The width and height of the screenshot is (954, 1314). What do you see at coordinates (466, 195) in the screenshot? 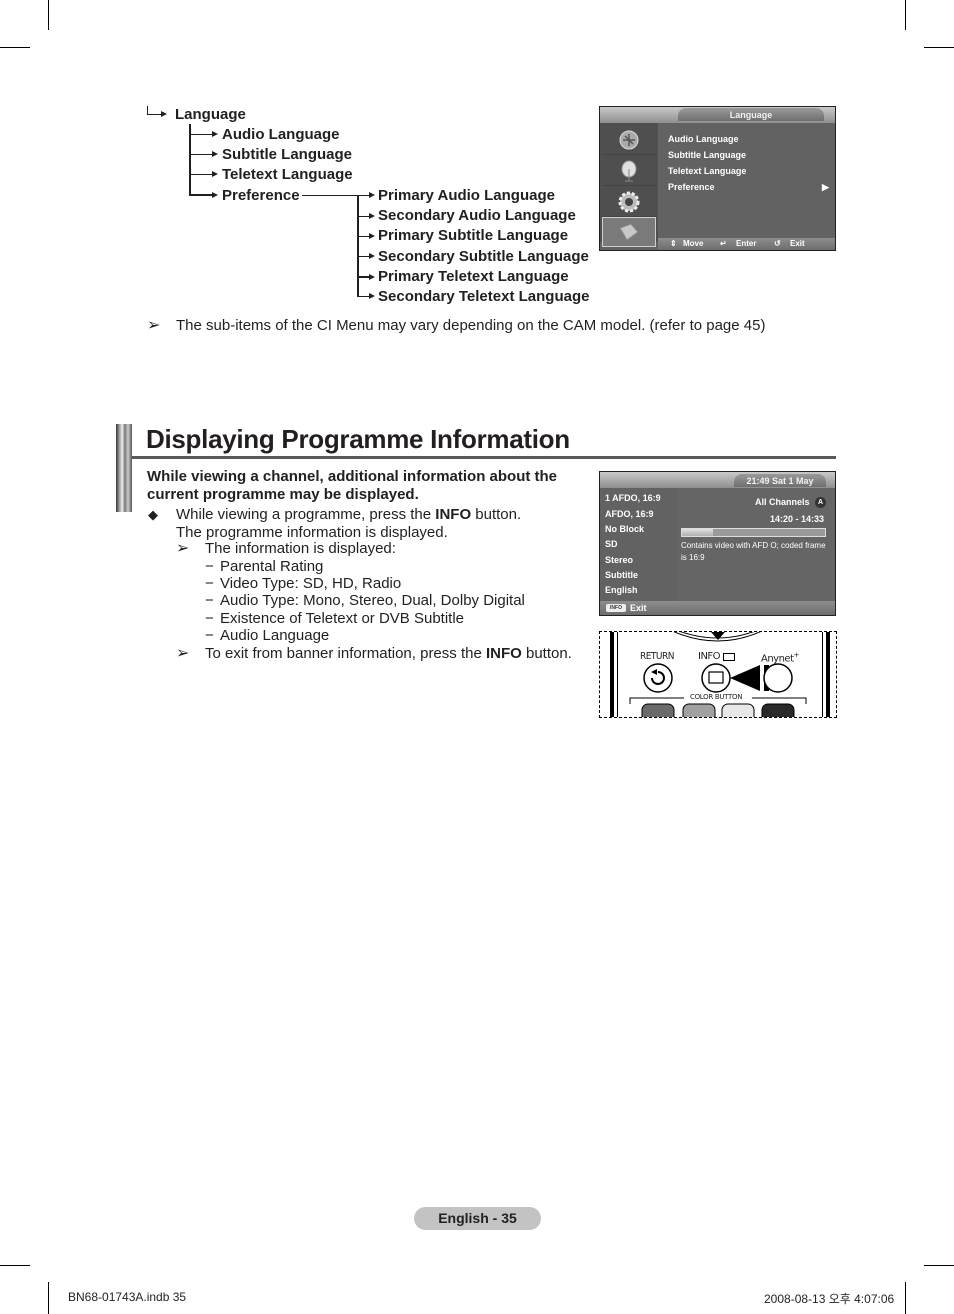
I see `tree-subitem: Primary Audio Language` at bounding box center [466, 195].